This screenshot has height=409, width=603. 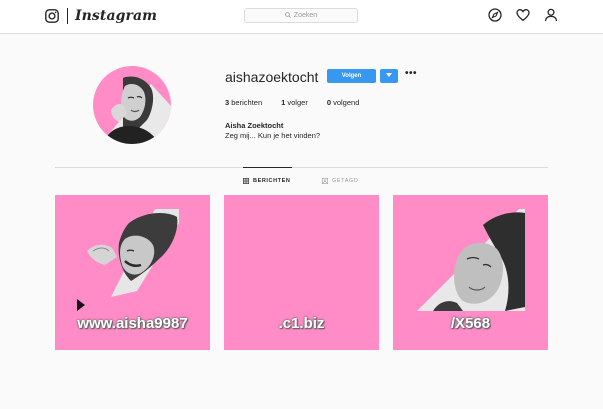 What do you see at coordinates (301, 167) in the screenshot?
I see `tabs-divider` at bounding box center [301, 167].